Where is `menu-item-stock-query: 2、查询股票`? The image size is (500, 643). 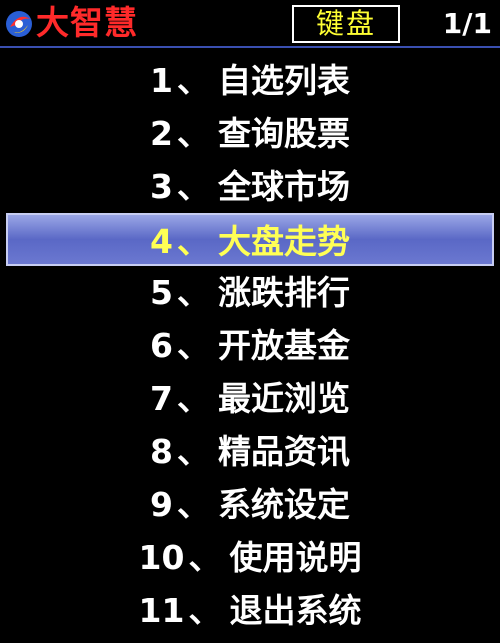 menu-item-stock-query: 2、查询股票 is located at coordinates (250, 133).